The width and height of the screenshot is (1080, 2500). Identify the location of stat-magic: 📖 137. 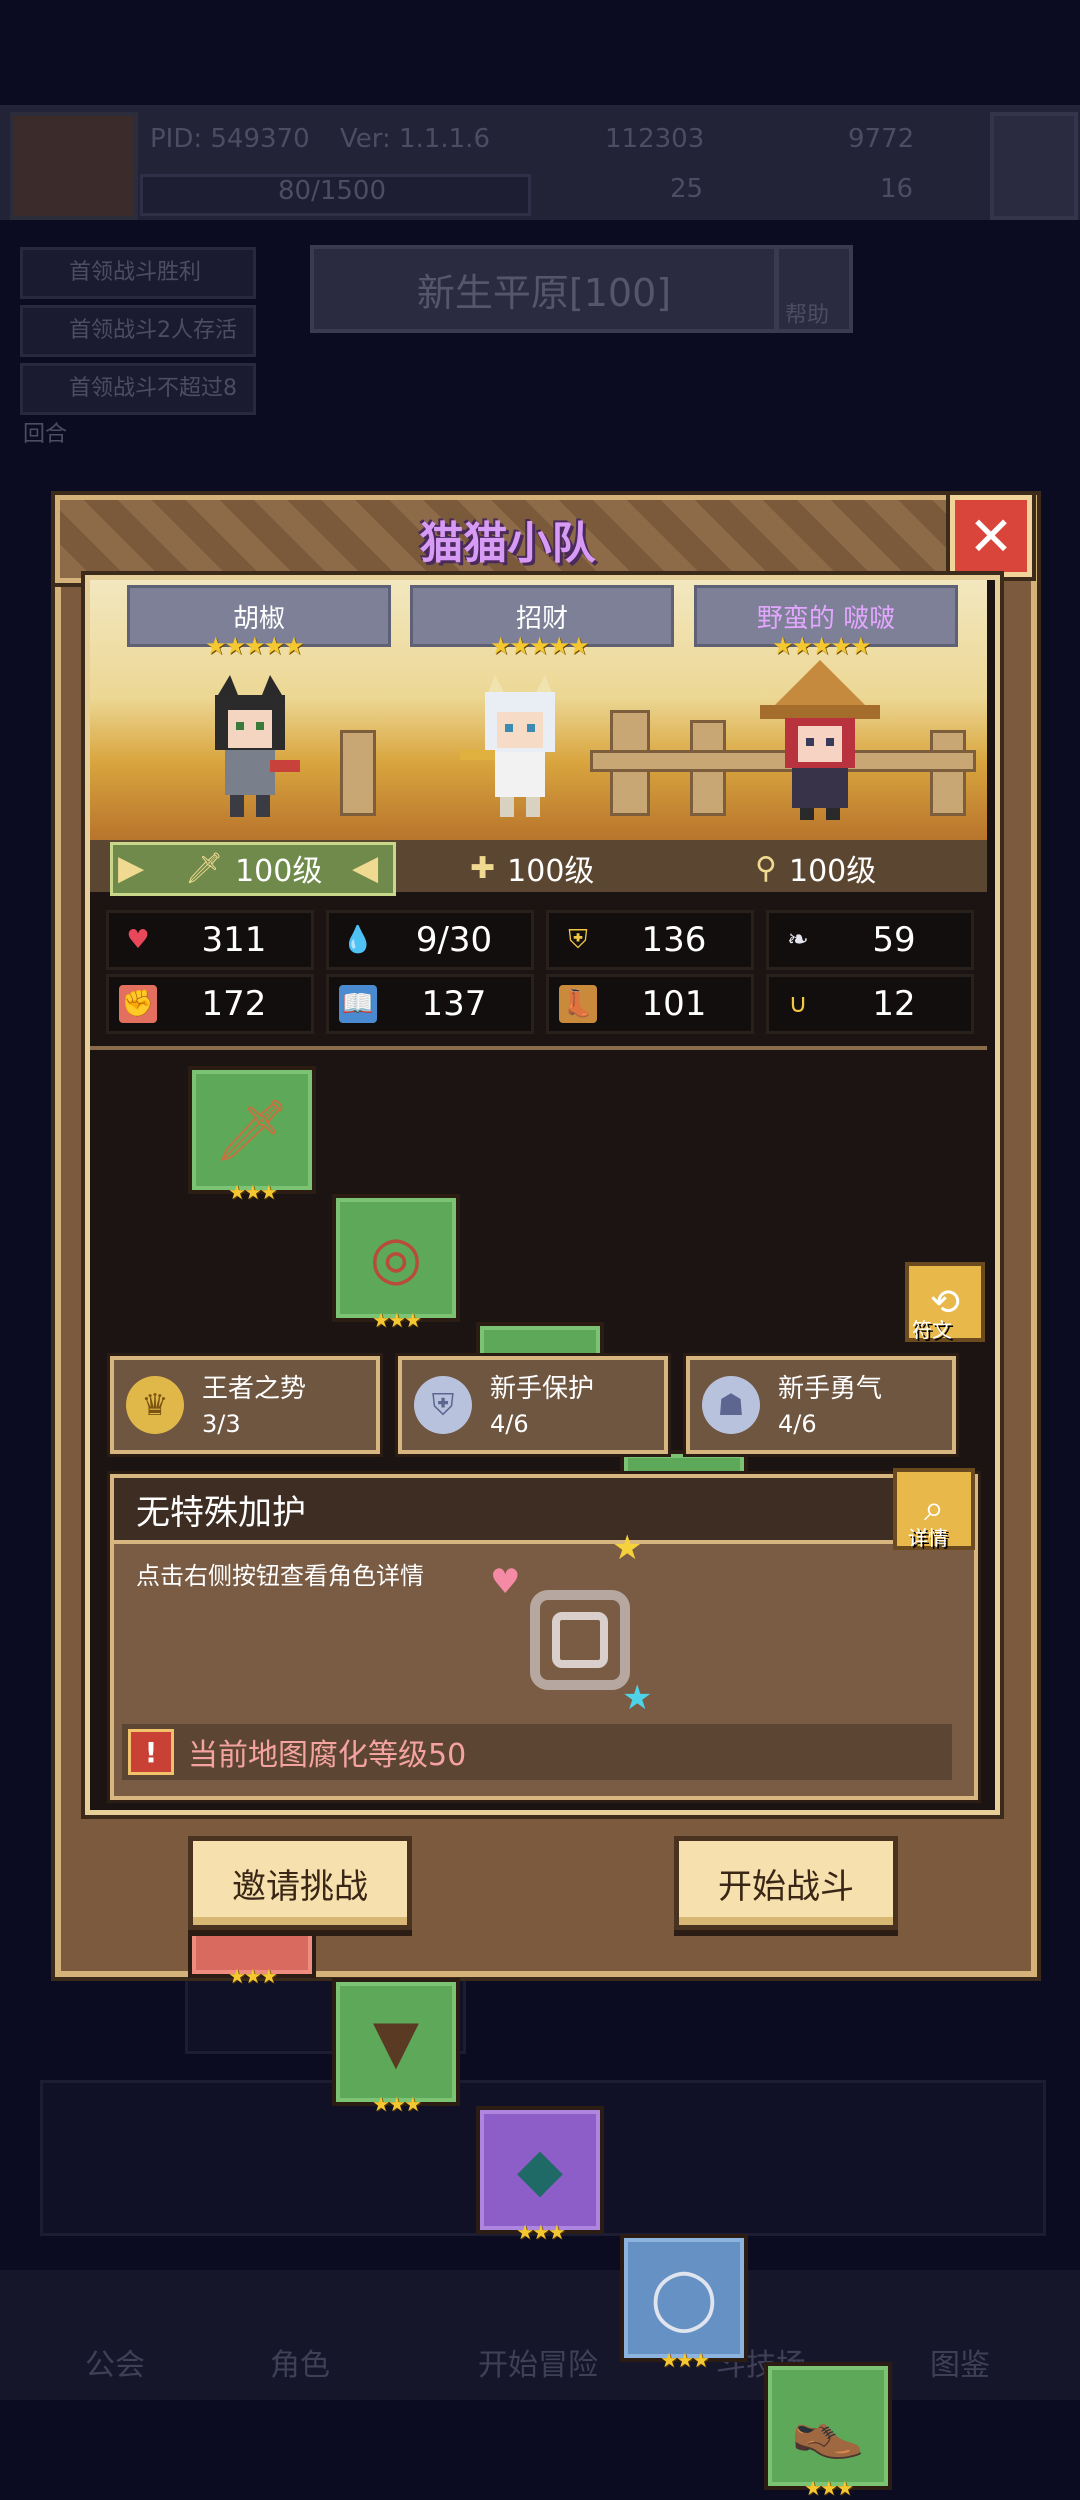
(430, 1004).